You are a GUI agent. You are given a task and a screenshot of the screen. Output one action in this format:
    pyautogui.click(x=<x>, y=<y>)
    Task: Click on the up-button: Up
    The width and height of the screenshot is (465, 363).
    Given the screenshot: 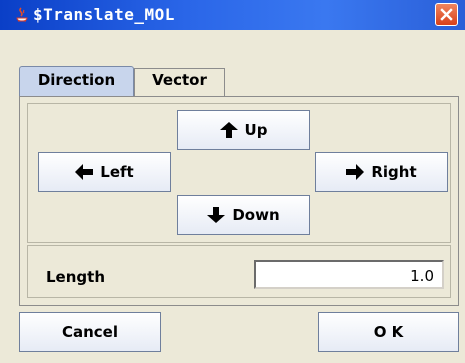 What is the action you would take?
    pyautogui.click(x=243, y=130)
    